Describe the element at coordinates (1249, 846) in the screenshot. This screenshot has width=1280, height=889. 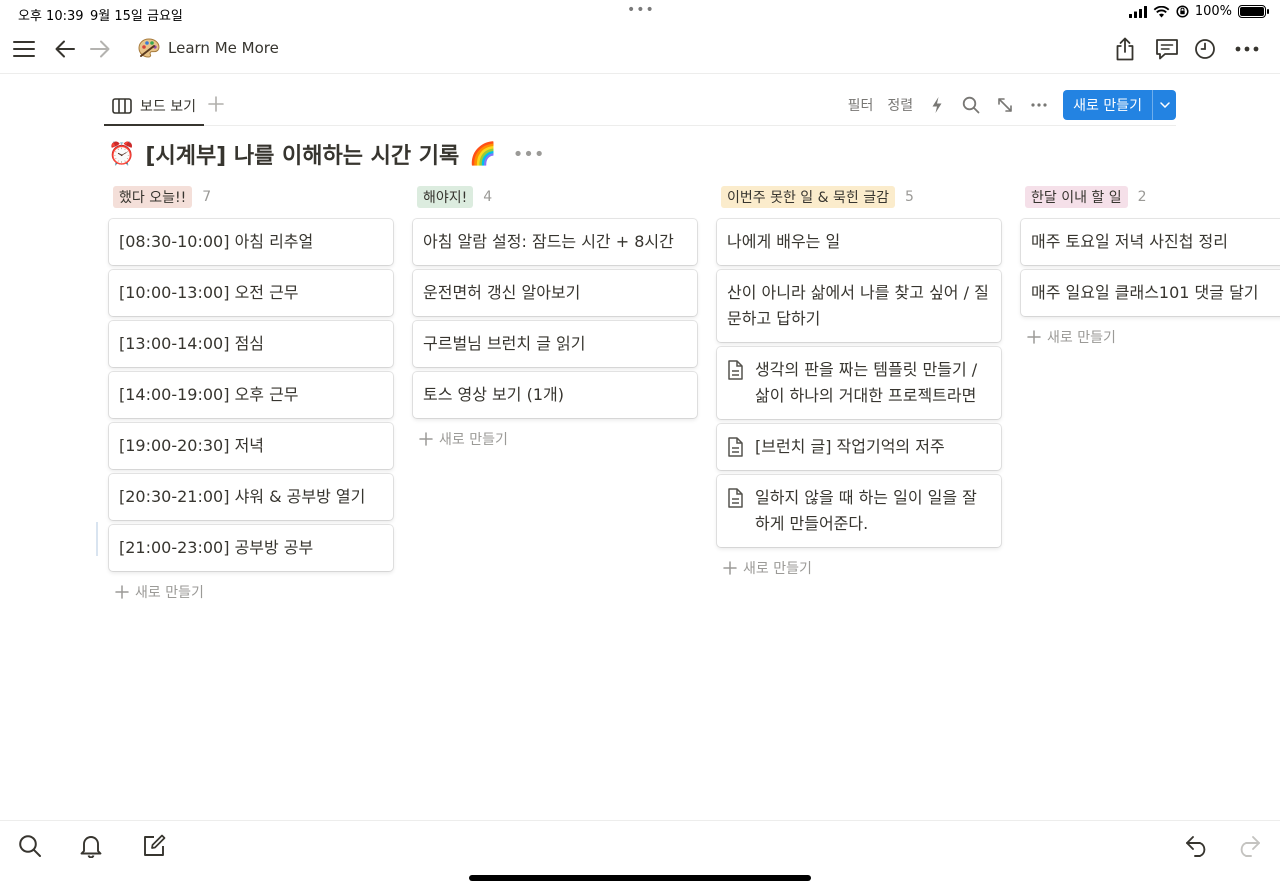
I see `redo-icon` at that location.